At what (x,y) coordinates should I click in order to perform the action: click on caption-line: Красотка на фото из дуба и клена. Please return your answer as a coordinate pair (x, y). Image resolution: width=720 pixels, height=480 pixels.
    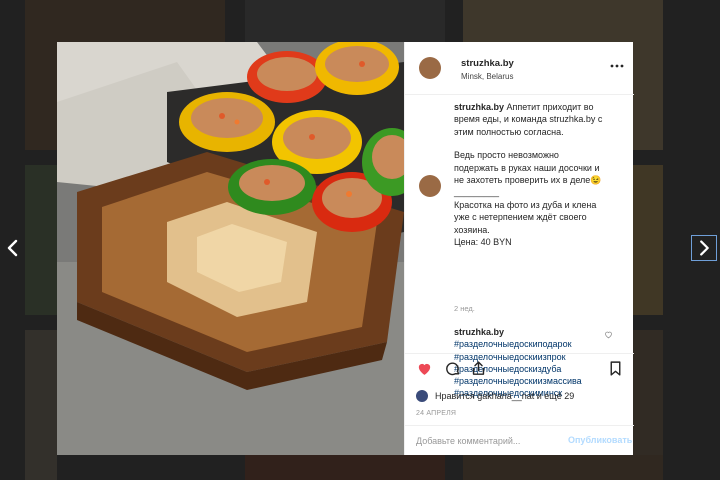
    Looking at the image, I should click on (525, 204).